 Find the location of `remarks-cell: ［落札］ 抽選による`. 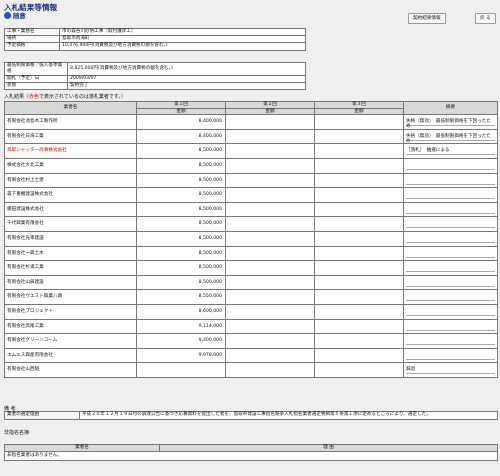

remarks-cell: ［落札］ 抽選による is located at coordinates (450, 151).